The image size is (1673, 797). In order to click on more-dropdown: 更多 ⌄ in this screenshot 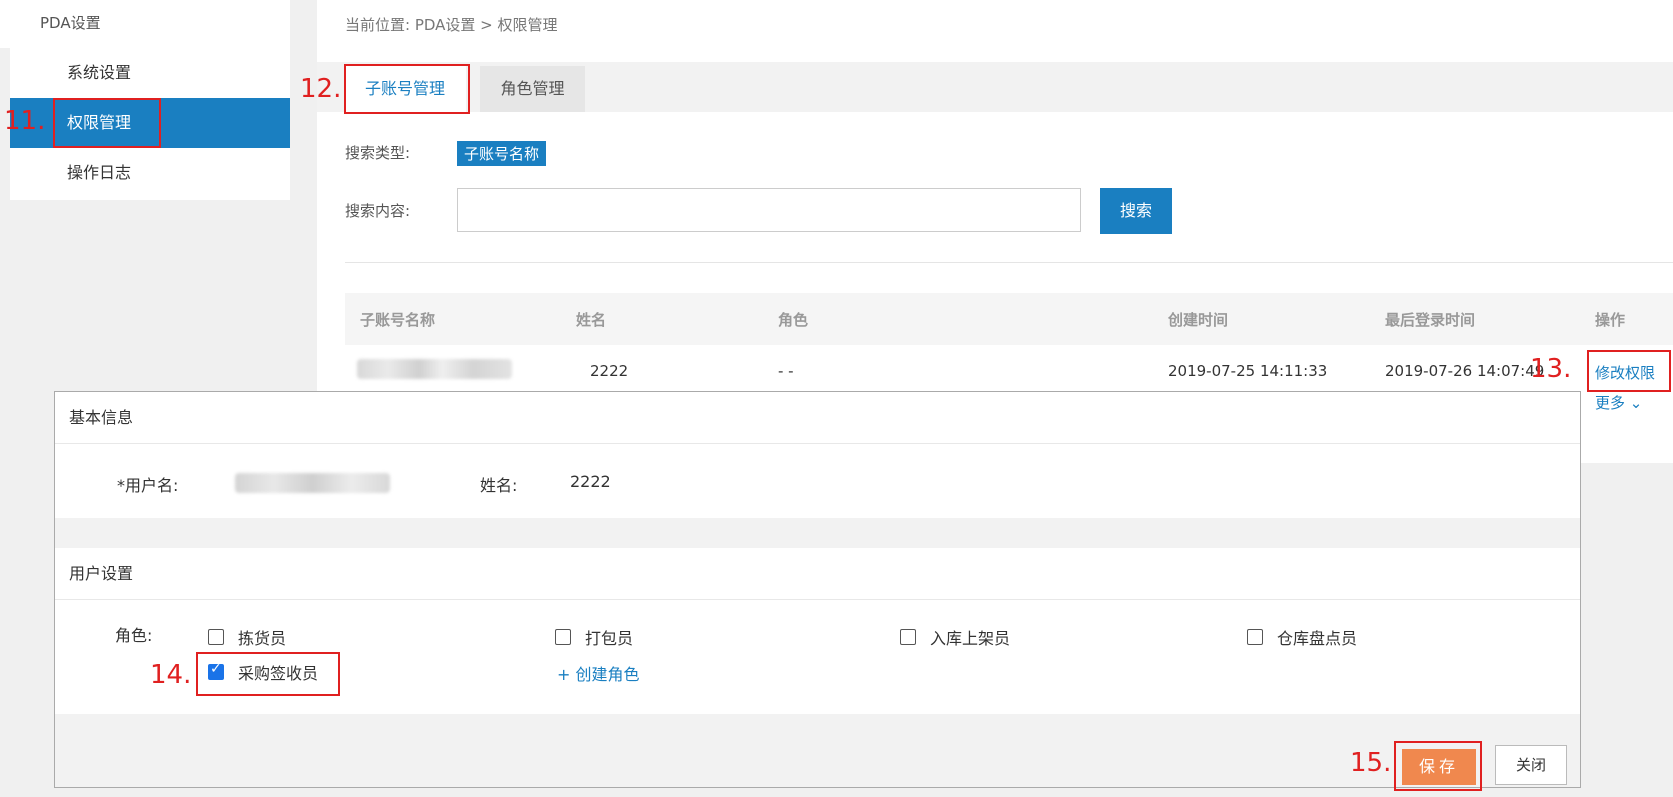, I will do `click(1618, 402)`.